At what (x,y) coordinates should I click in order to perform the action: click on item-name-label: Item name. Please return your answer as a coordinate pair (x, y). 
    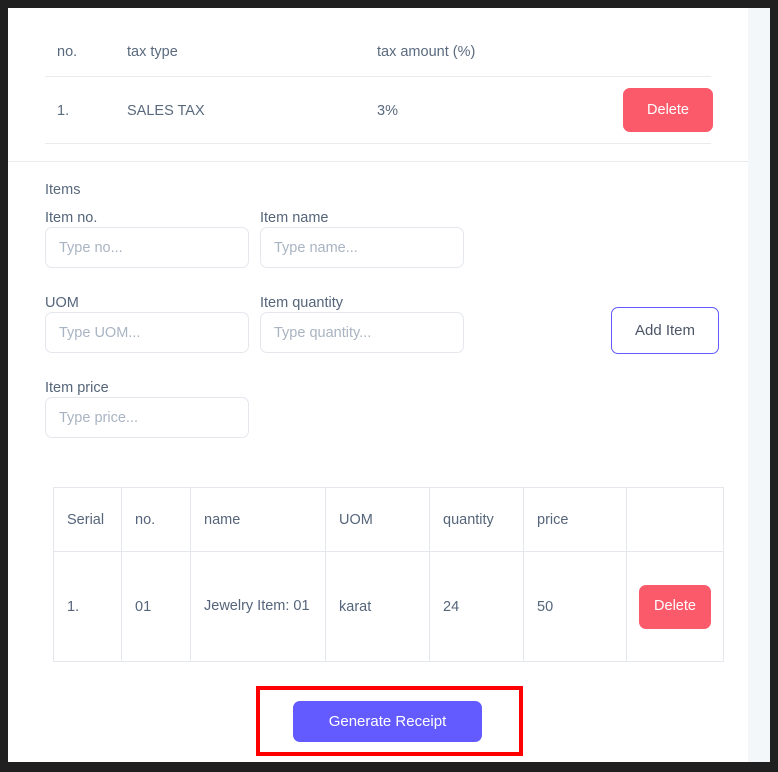
    Looking at the image, I should click on (294, 218).